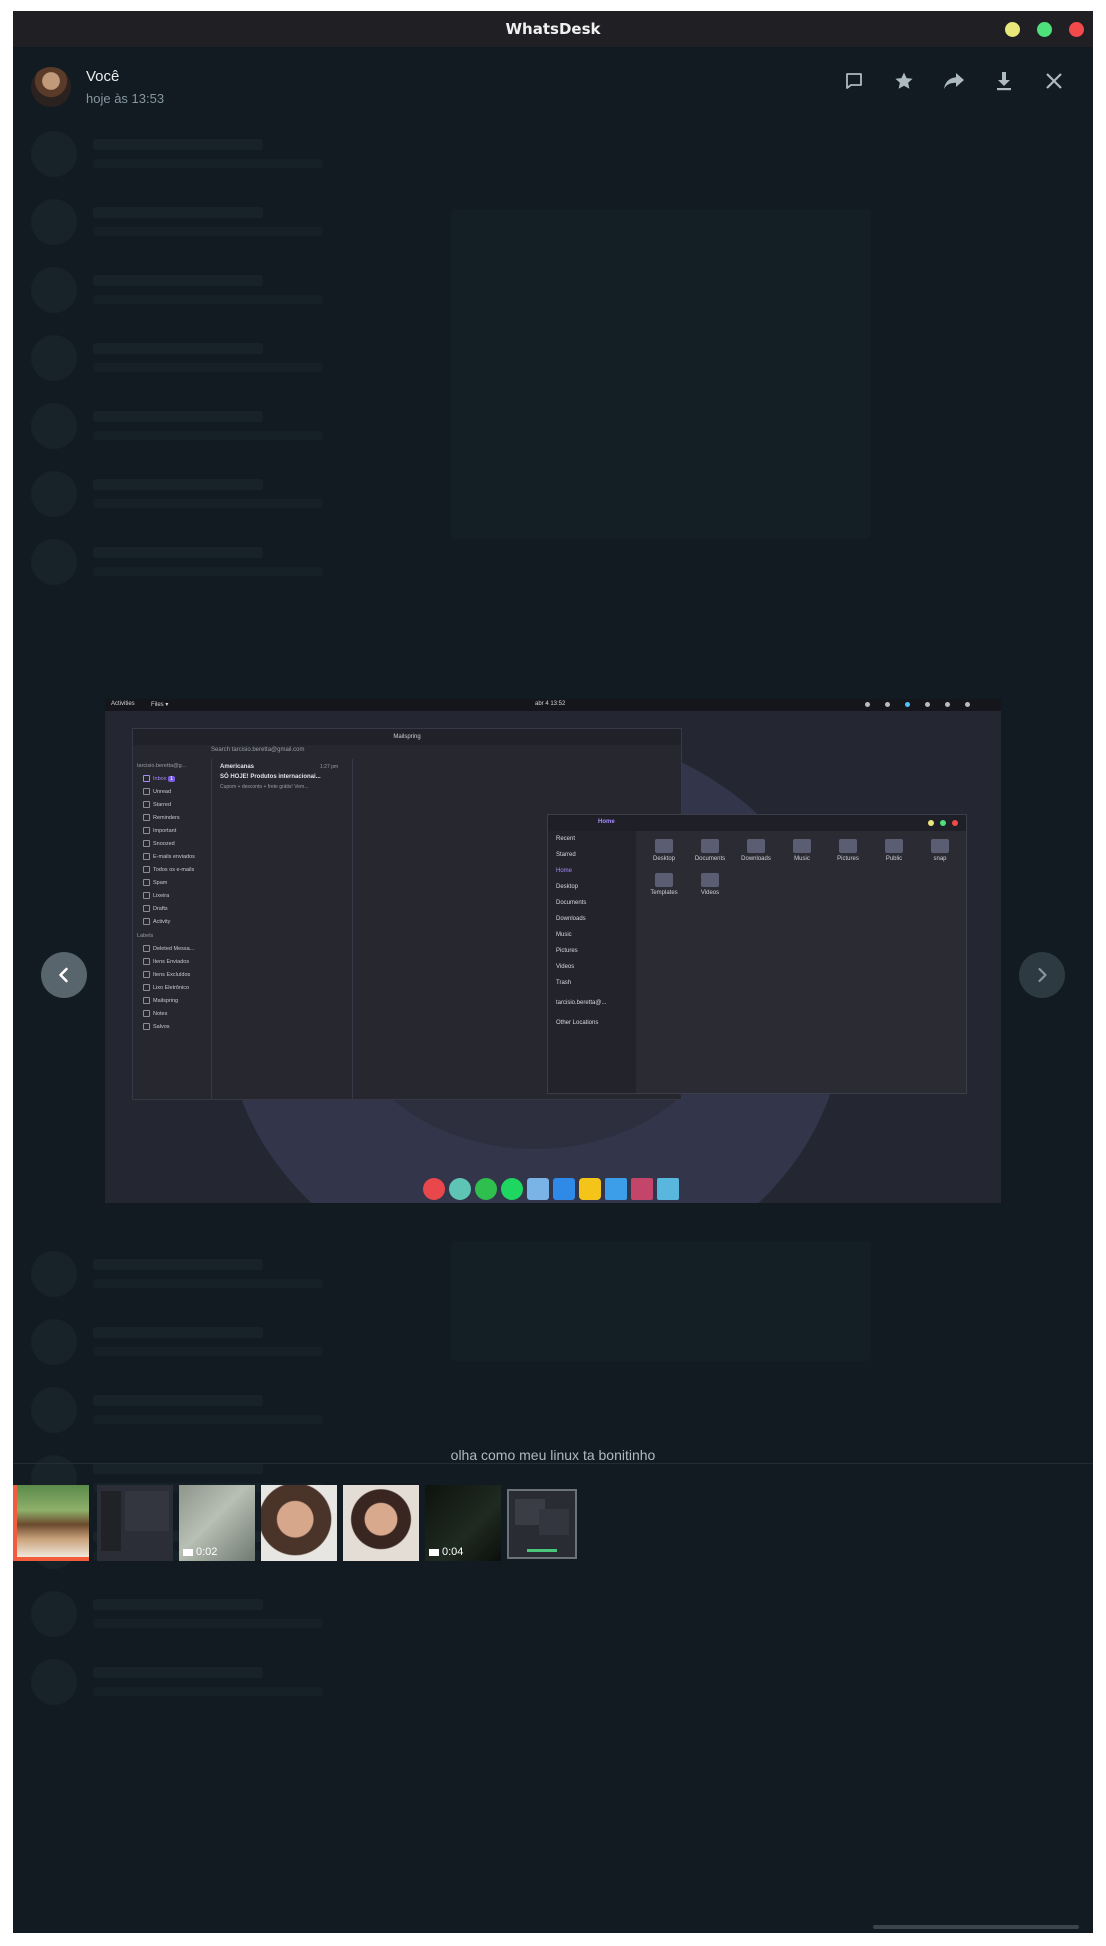 The height and width of the screenshot is (1946, 1106). I want to click on mail-label: Salvos, so click(161, 1026).